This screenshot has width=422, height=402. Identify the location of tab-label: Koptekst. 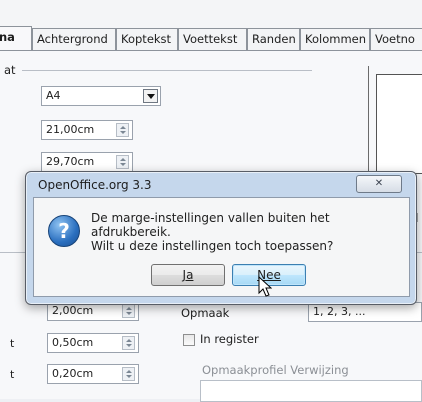
(146, 39).